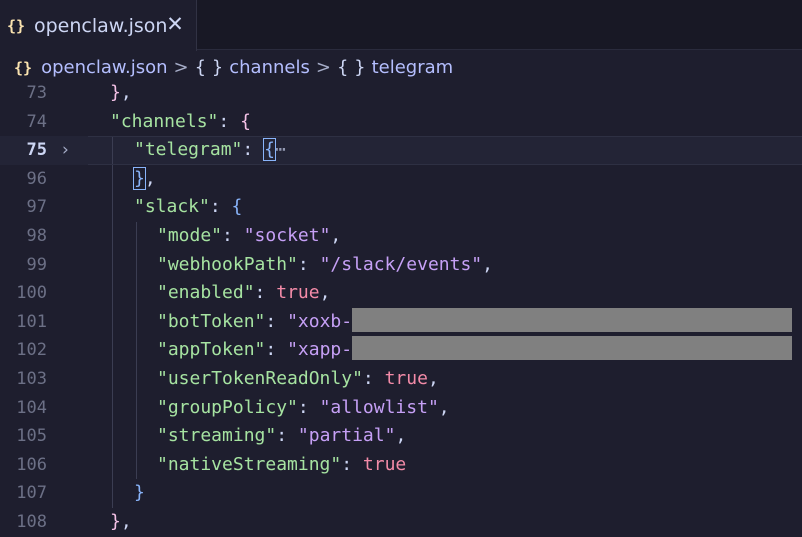 The width and height of the screenshot is (802, 537). Describe the element at coordinates (31, 522) in the screenshot. I see `line-number: 108` at that location.